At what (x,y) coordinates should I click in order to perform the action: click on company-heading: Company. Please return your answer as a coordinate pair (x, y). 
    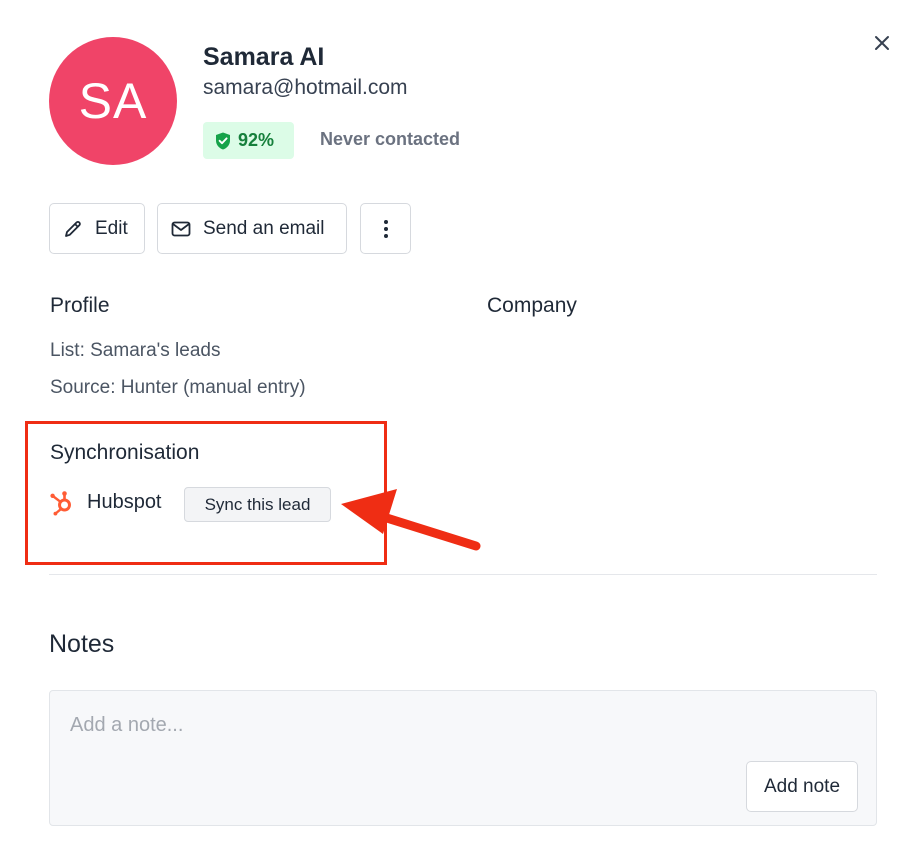
    Looking at the image, I should click on (532, 305).